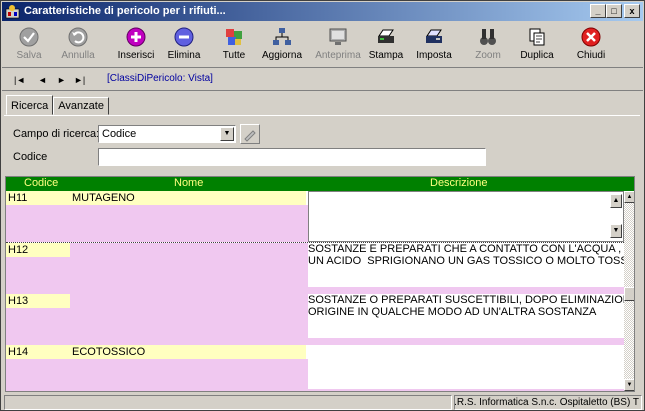 The height and width of the screenshot is (411, 645). Describe the element at coordinates (12, 12) in the screenshot. I see `app-icon` at that location.